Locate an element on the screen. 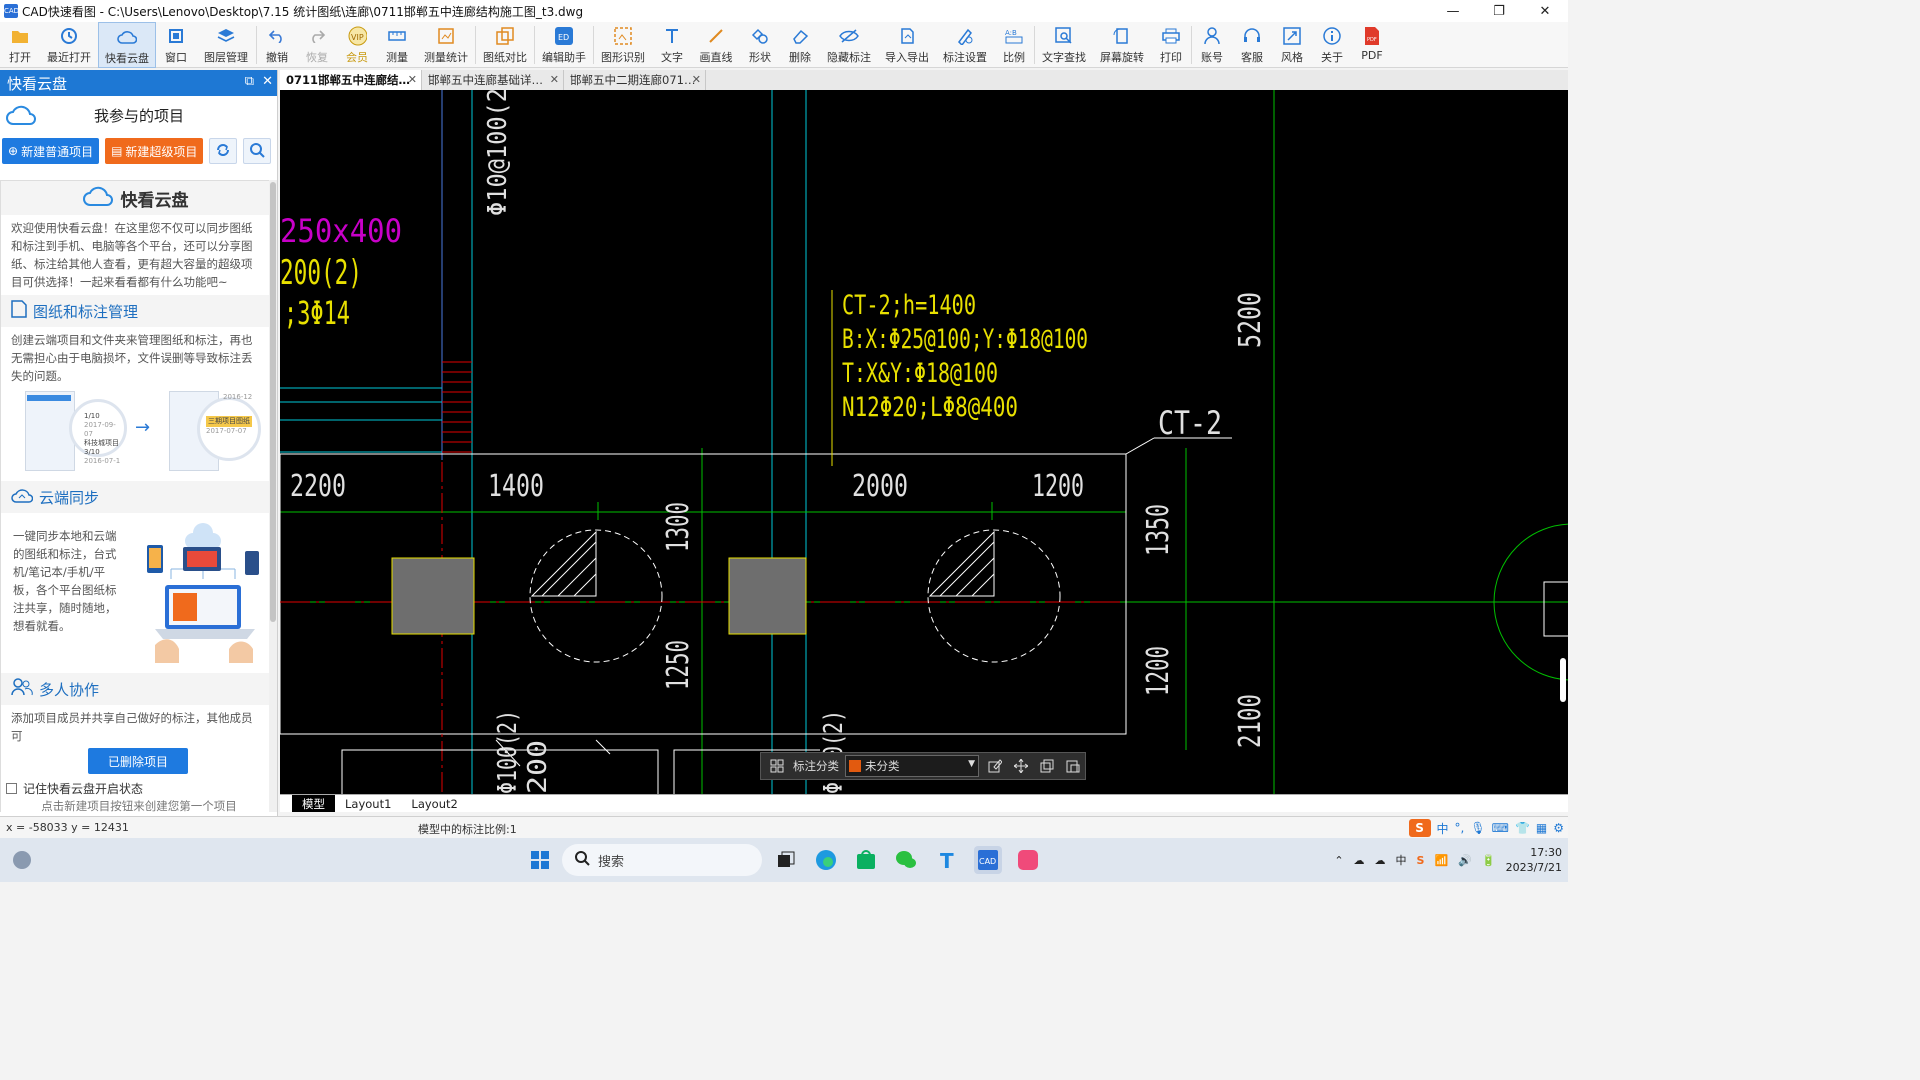 This screenshot has width=1920, height=1080. window-button: 窗口 is located at coordinates (176, 45).